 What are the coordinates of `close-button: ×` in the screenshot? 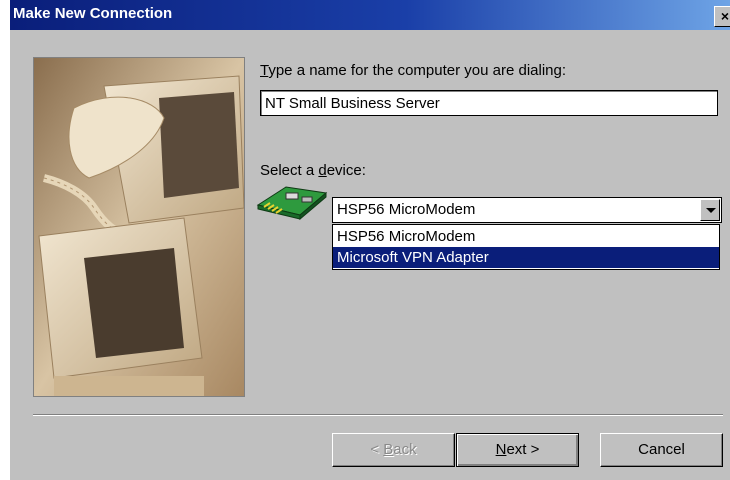 It's located at (722, 16).